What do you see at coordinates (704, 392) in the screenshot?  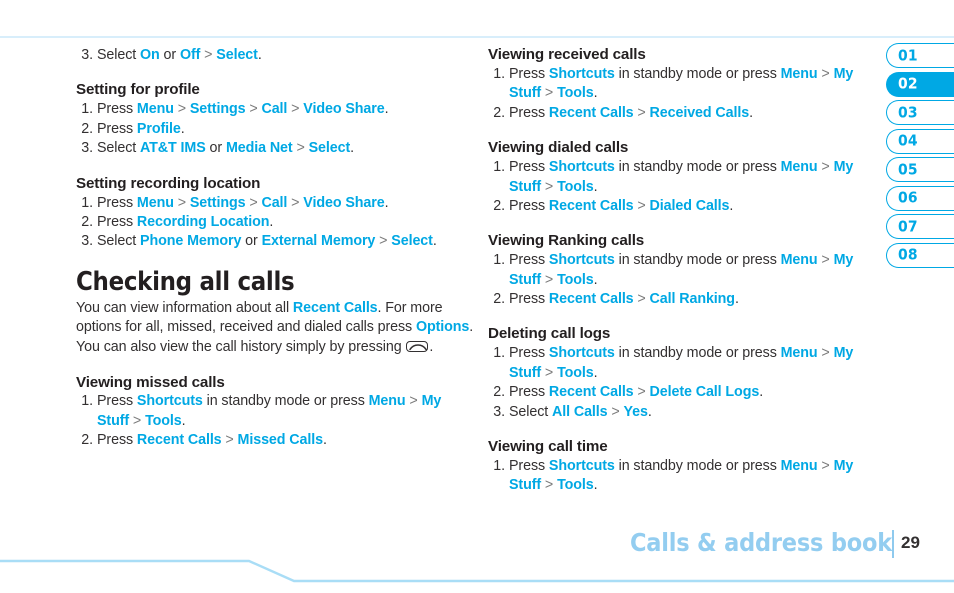 I see `ui-key-token: Delete Call Logs` at bounding box center [704, 392].